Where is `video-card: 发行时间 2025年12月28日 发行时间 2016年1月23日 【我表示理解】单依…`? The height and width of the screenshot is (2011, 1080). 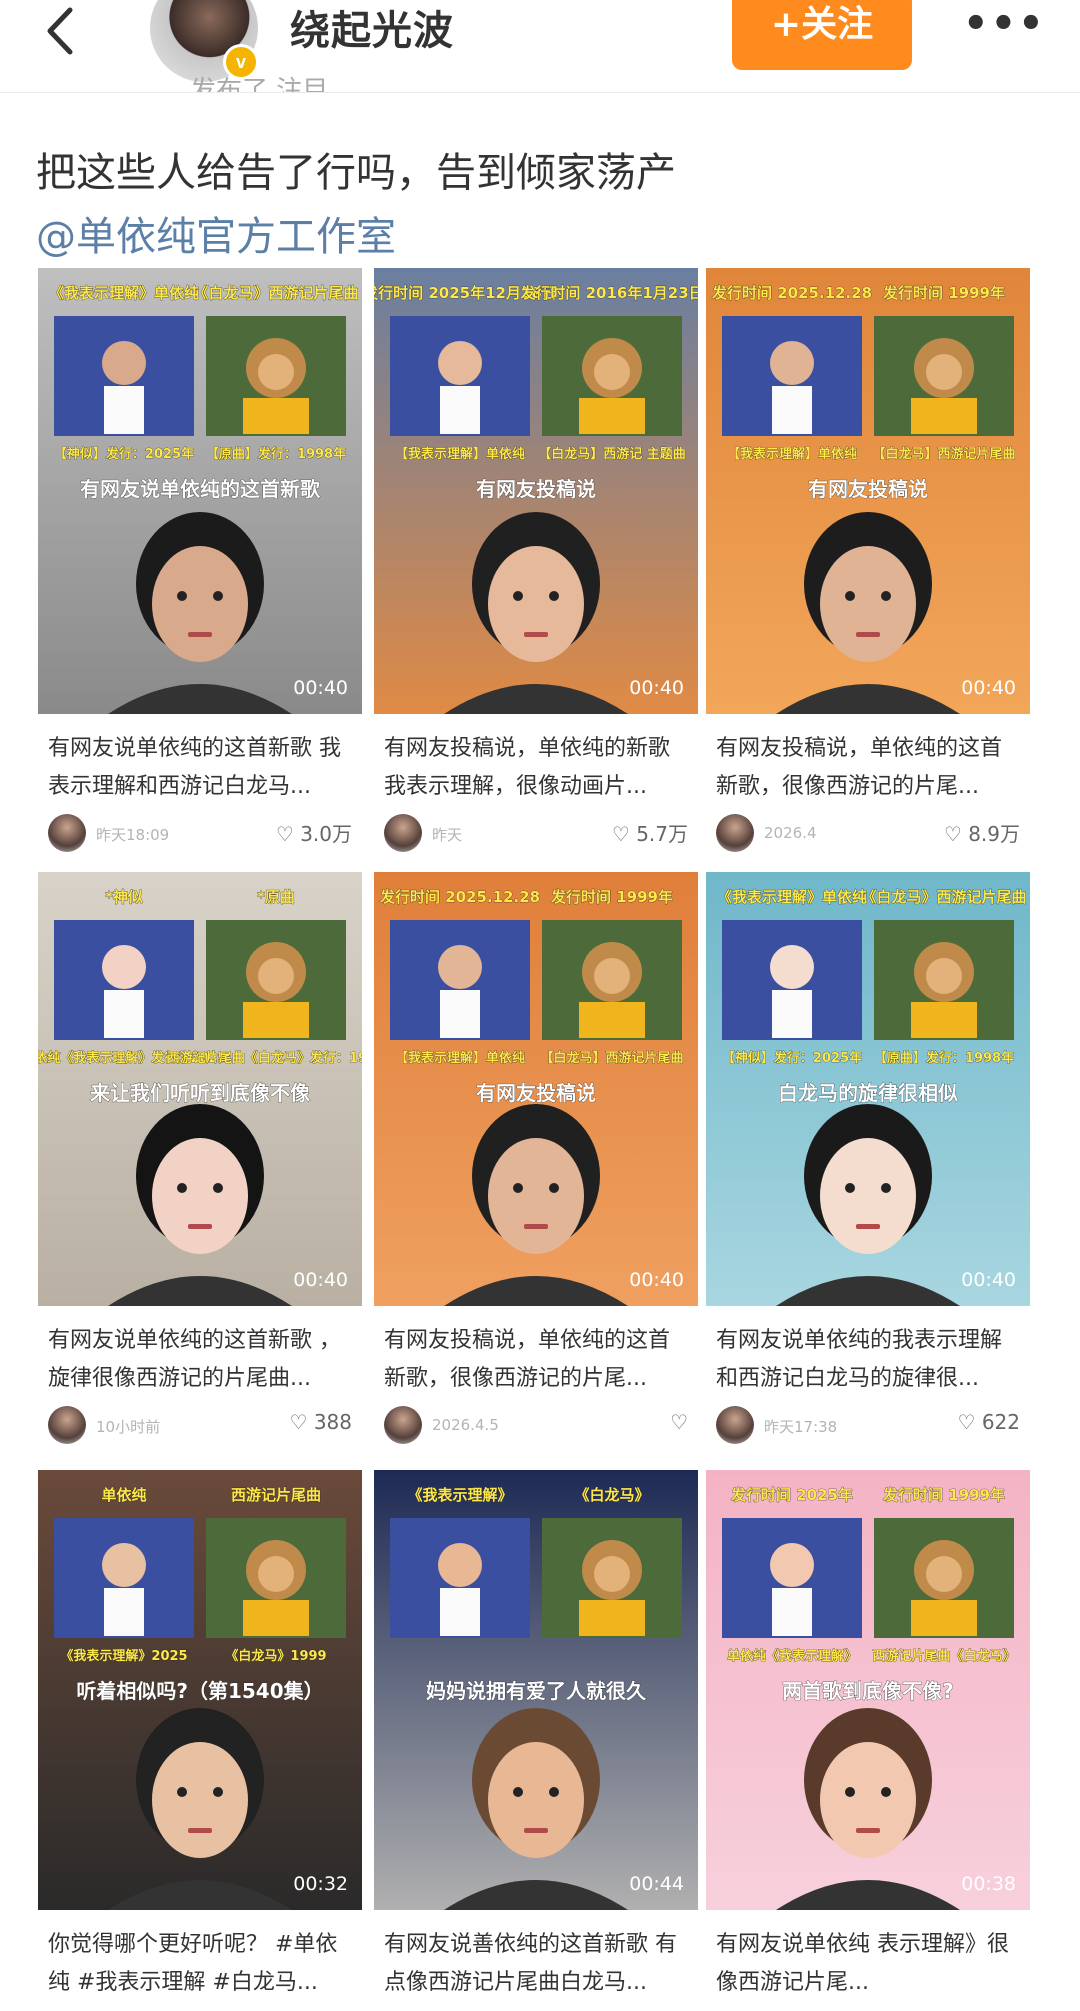
video-card: 发行时间 2025年12月28日 发行时间 2016年1月23日 【我表示理解】单依… is located at coordinates (536, 560).